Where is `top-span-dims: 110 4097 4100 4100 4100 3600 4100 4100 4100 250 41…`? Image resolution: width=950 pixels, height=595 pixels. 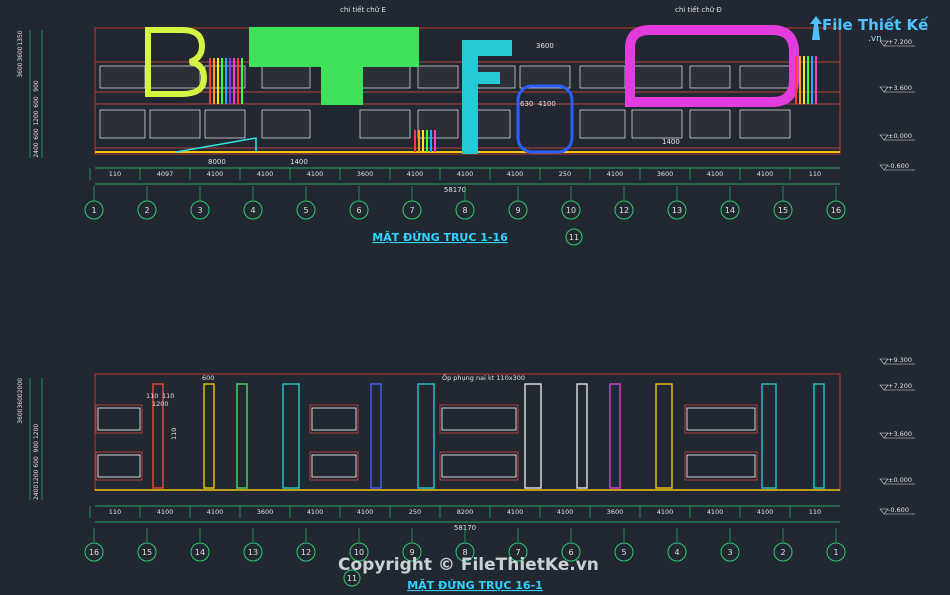
top-span-dims: 110 4097 4100 4100 4100 3600 4100 4100 4100 250 41… is located at coordinates (455, 174).